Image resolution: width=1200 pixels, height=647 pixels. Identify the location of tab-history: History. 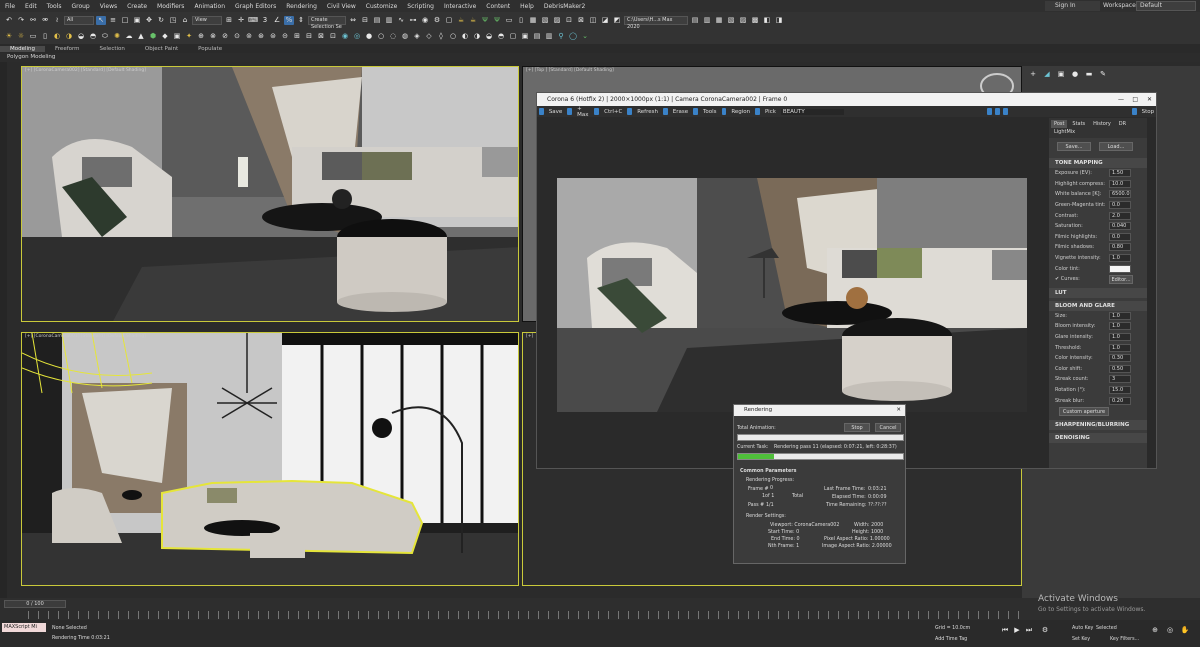
(1102, 124).